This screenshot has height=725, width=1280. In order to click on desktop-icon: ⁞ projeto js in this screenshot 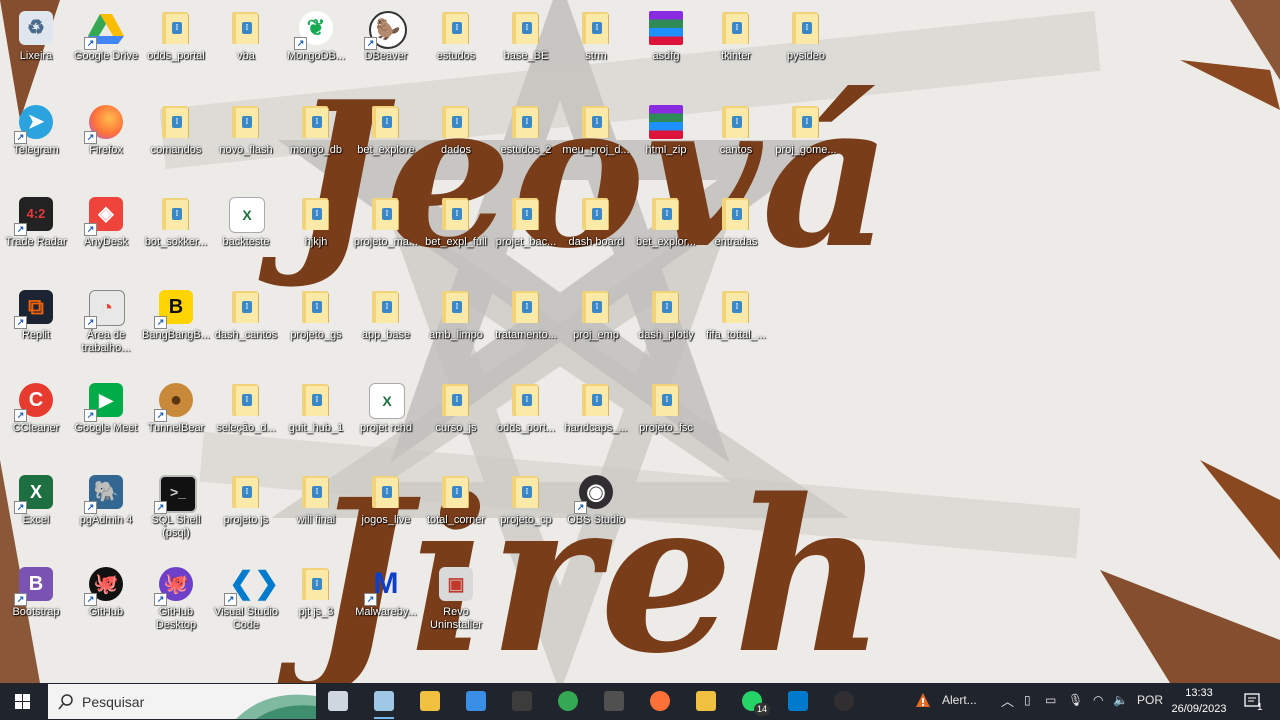, I will do `click(246, 513)`.